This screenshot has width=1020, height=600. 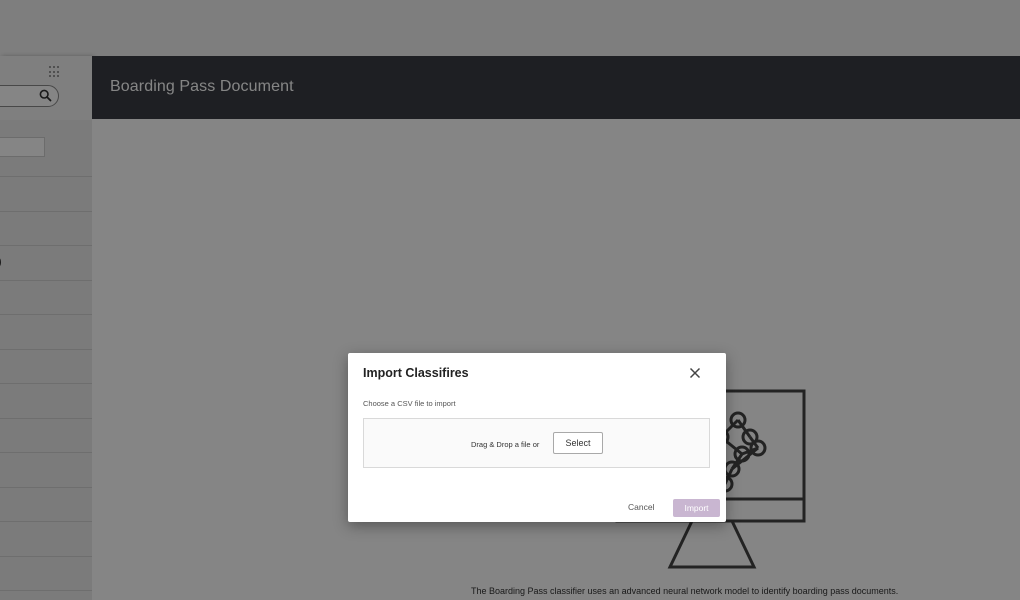 I want to click on cancel-button: Cancel, so click(x=641, y=507).